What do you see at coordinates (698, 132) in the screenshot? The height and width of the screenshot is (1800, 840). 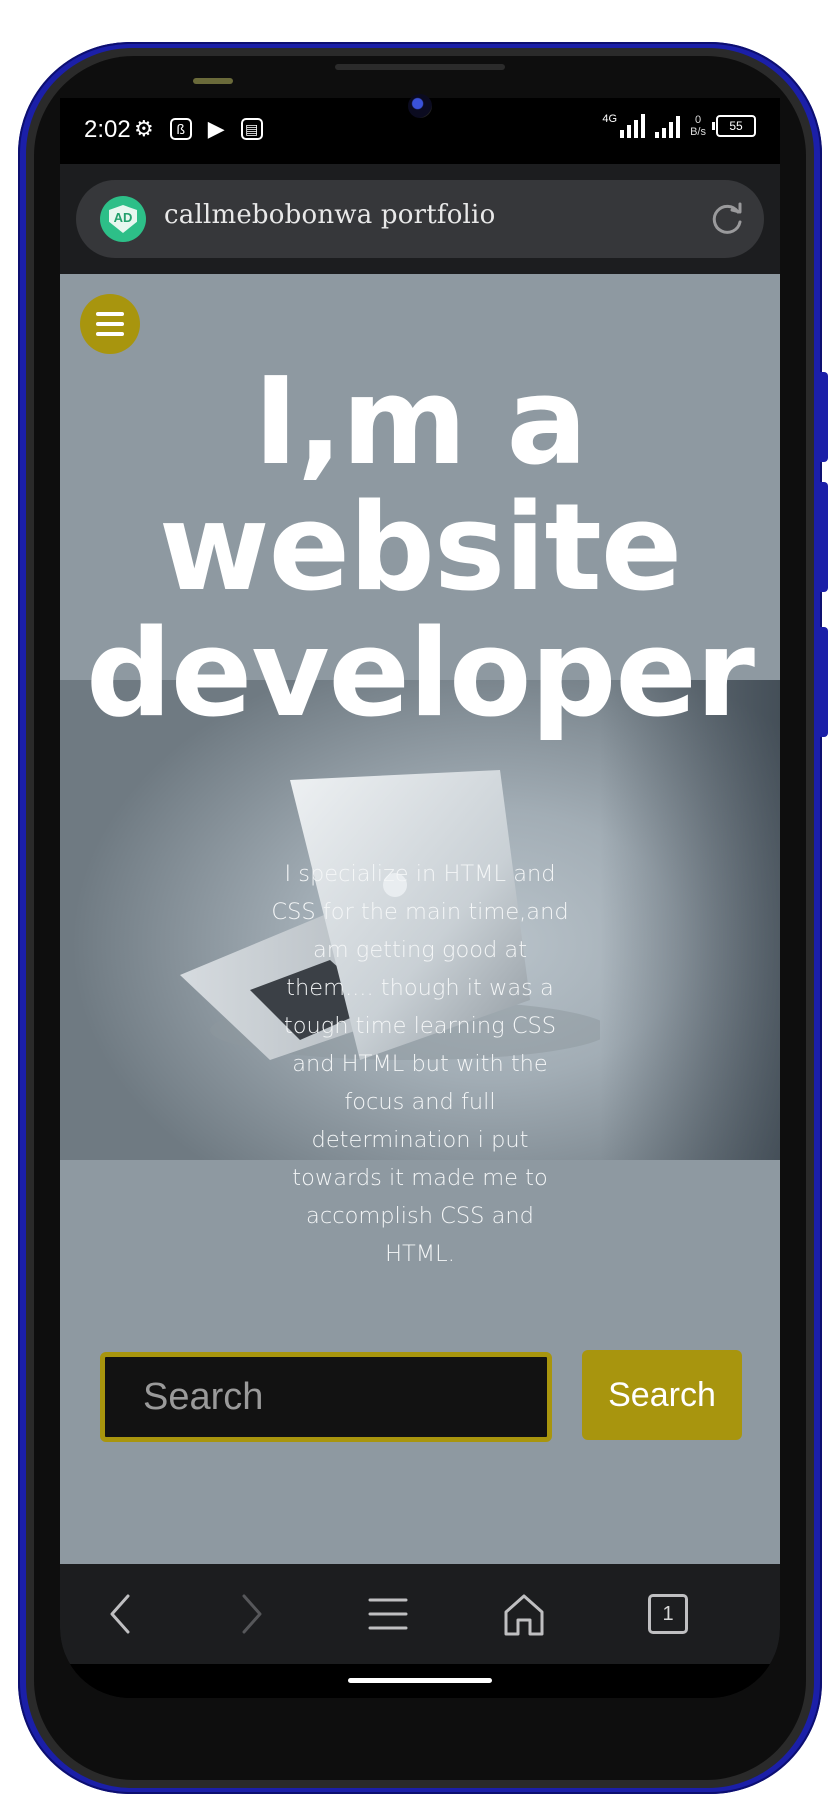 I see `network-speed-unit: B/s` at bounding box center [698, 132].